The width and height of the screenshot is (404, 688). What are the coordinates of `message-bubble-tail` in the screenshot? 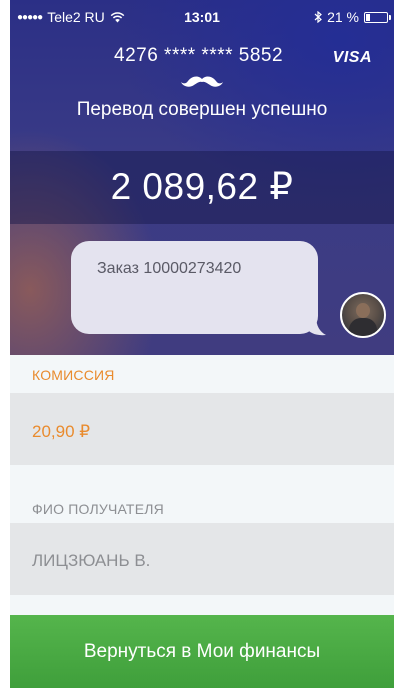 It's located at (316, 326).